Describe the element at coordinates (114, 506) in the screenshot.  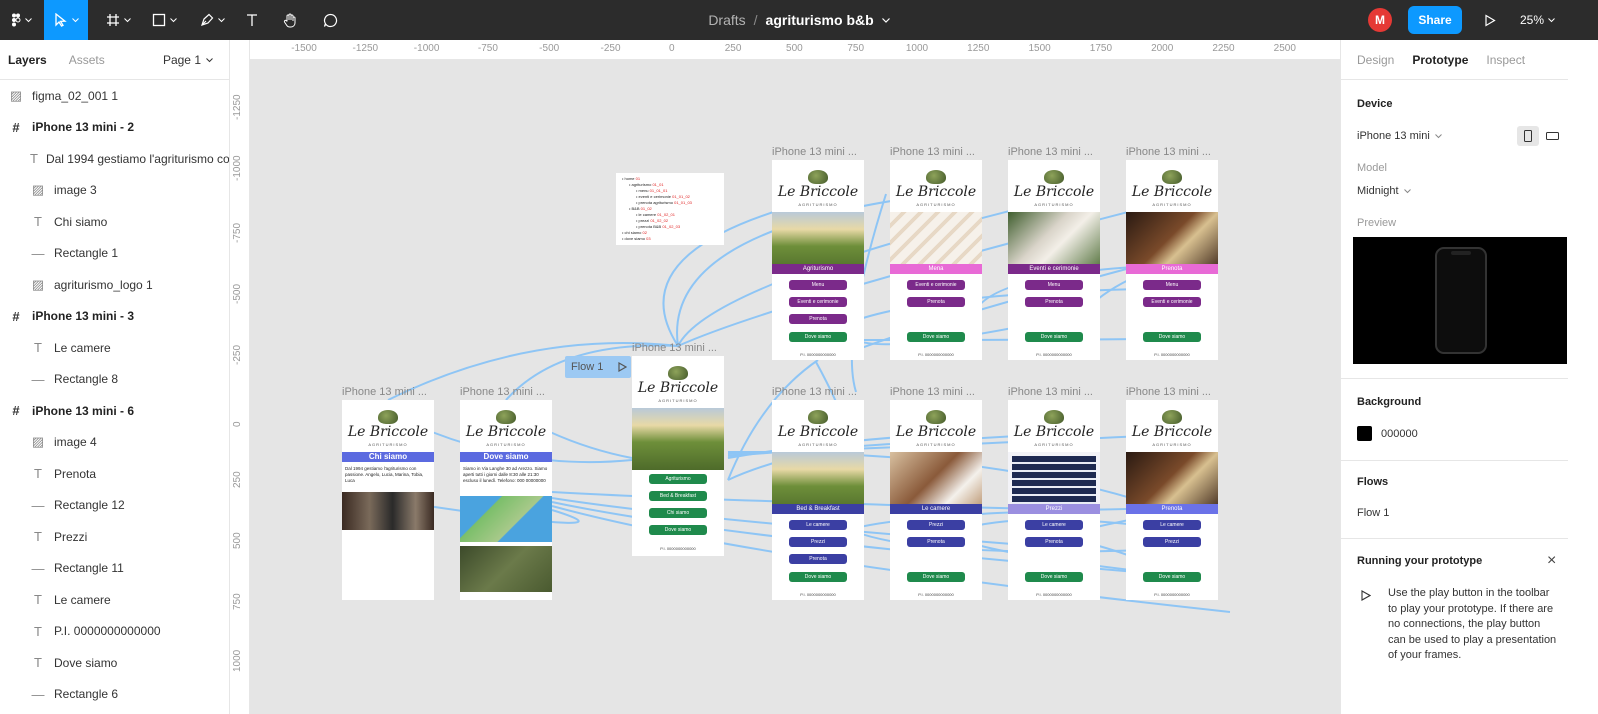
I see `layer-item: — Rectangle 12` at that location.